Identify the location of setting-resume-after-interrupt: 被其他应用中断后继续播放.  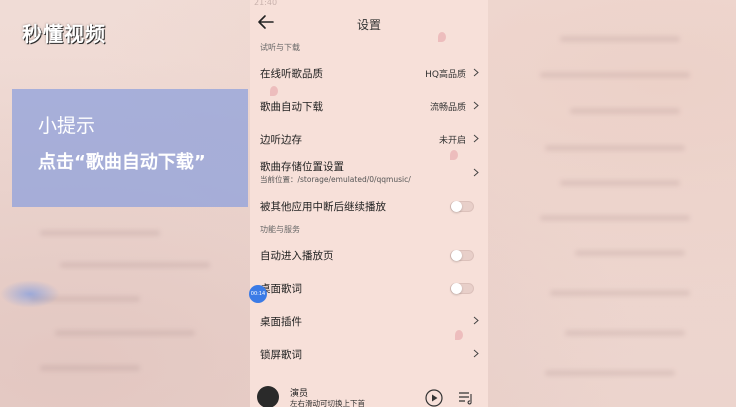
(369, 205).